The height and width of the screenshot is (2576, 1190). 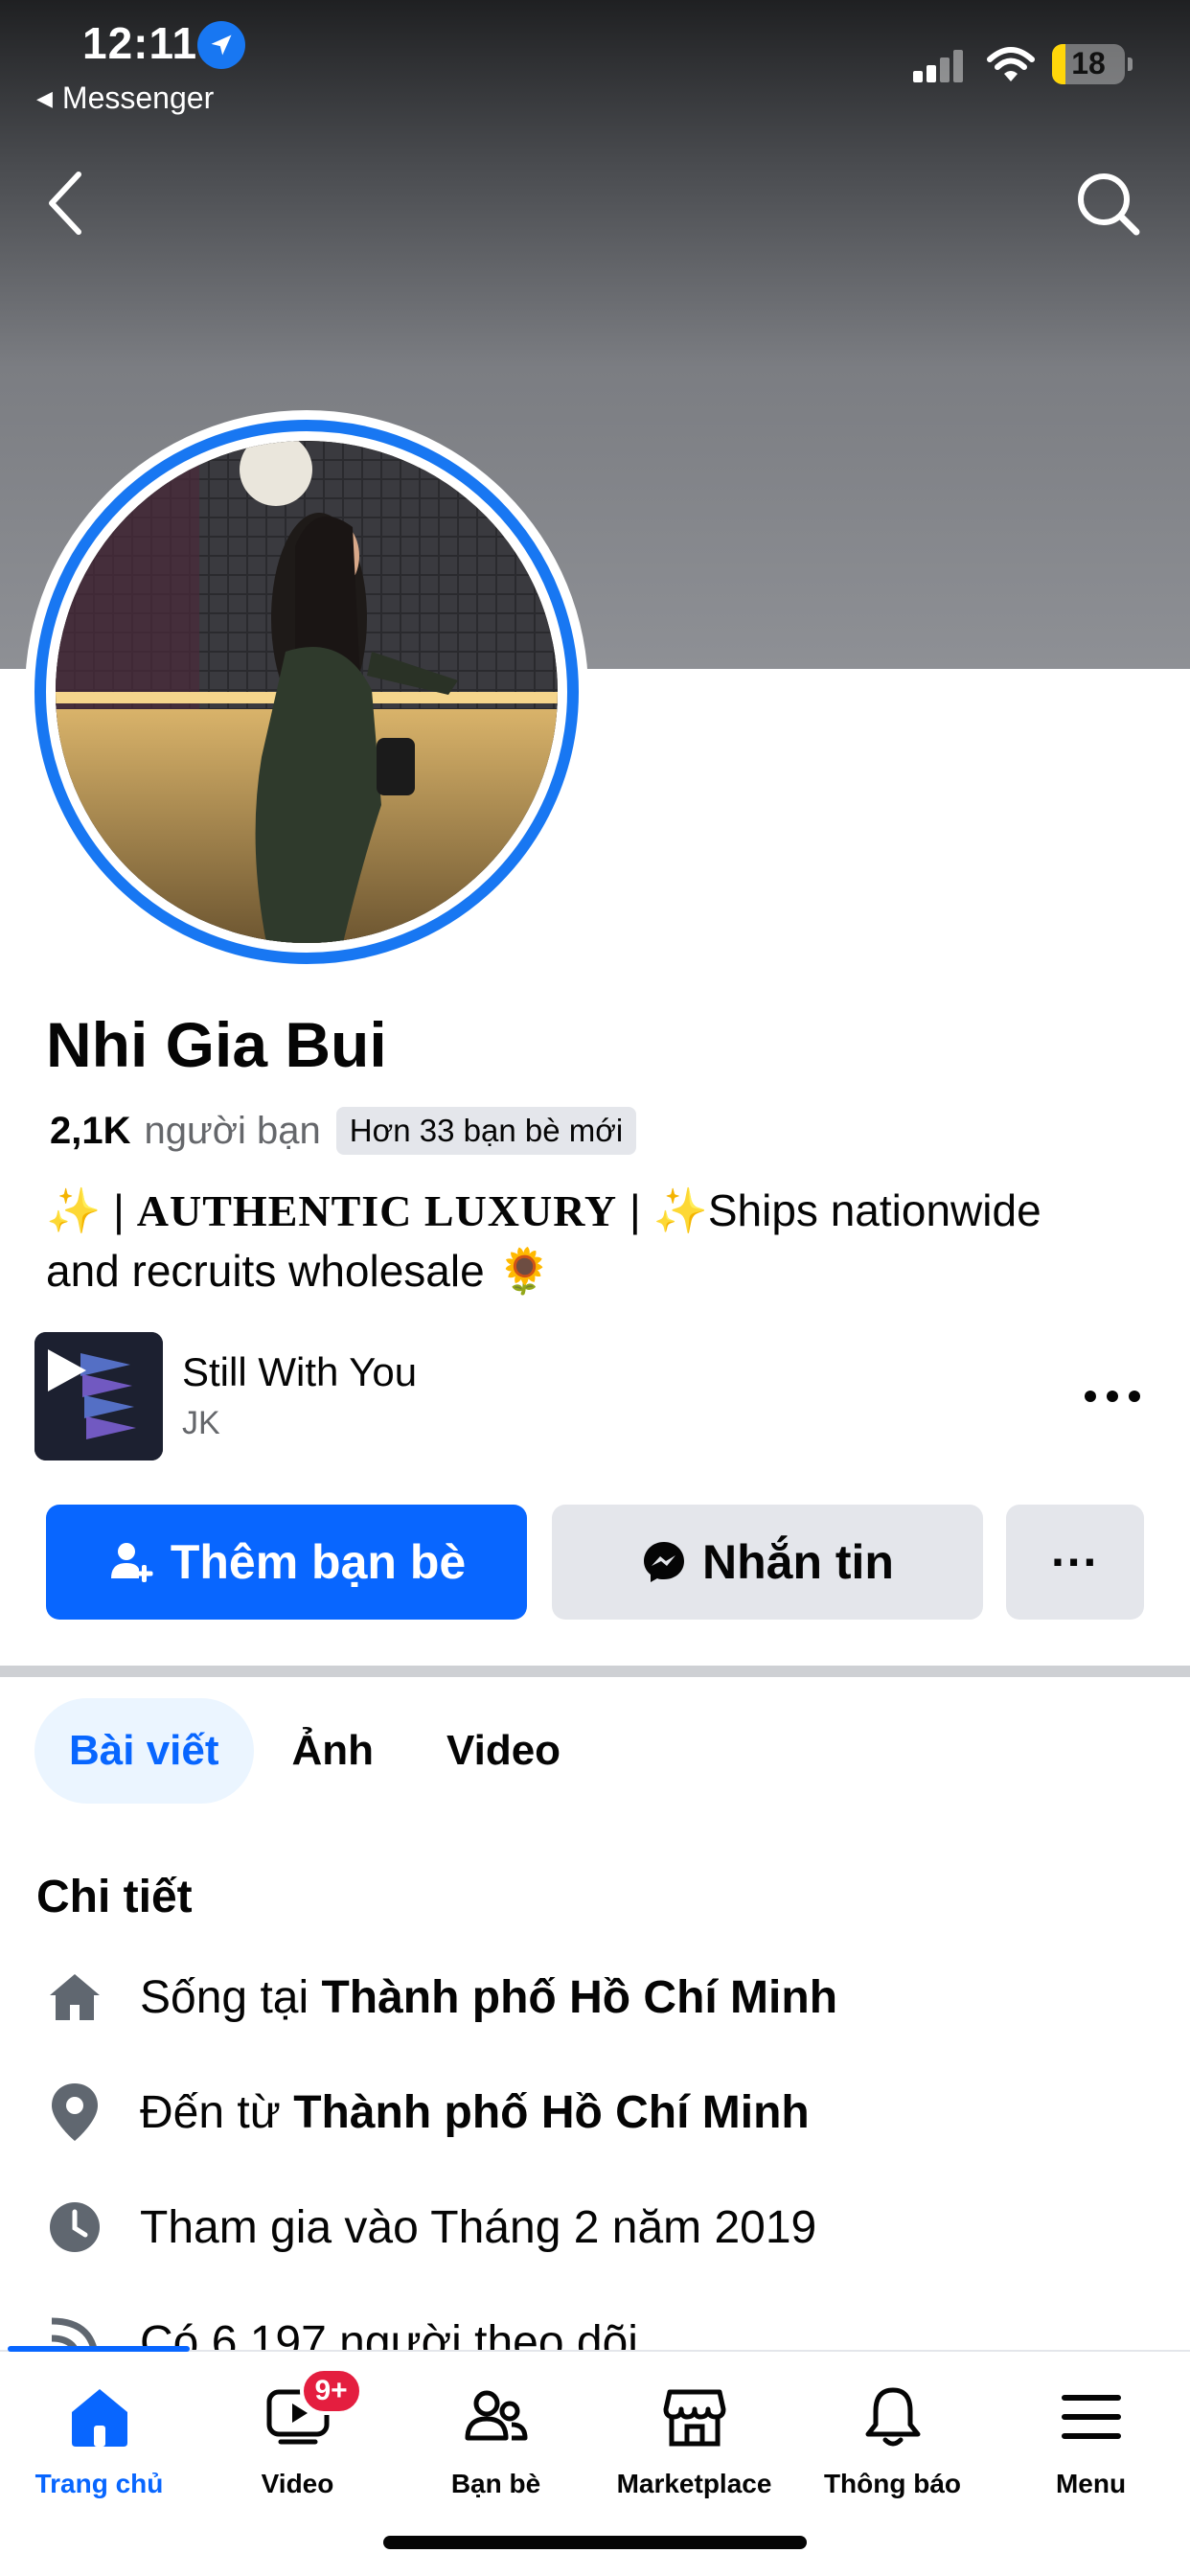 I want to click on profile-tabs: Bài viết Ảnh Video, so click(x=317, y=1751).